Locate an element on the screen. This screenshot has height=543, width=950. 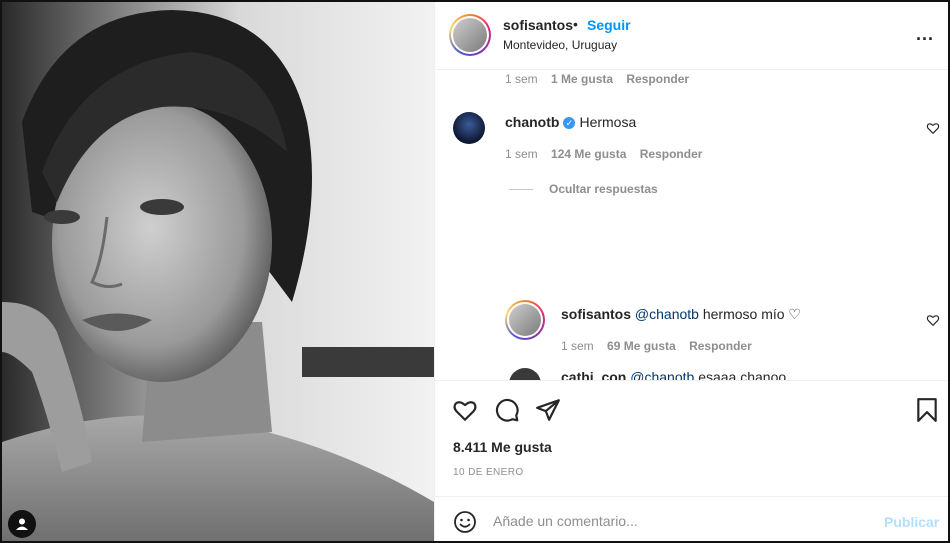
reply-text: hermoso mío ♡ is located at coordinates (751, 314).